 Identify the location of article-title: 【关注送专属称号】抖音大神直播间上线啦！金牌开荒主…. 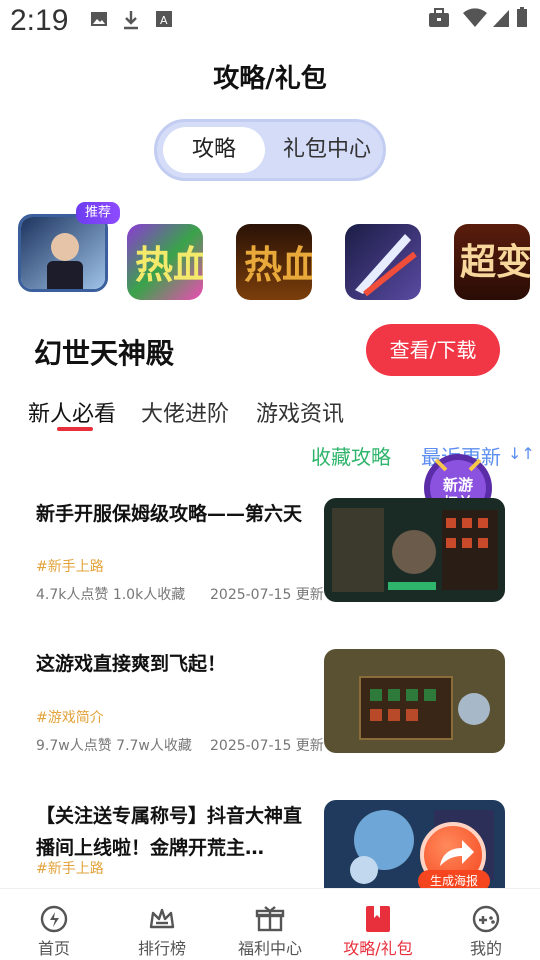
(169, 832).